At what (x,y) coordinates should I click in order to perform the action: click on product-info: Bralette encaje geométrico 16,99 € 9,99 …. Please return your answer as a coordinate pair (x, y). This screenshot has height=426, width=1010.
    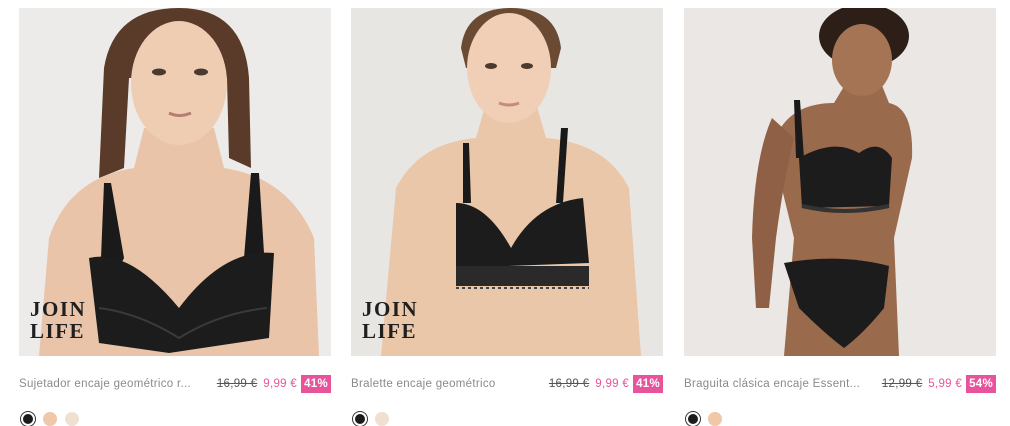
    Looking at the image, I should click on (507, 384).